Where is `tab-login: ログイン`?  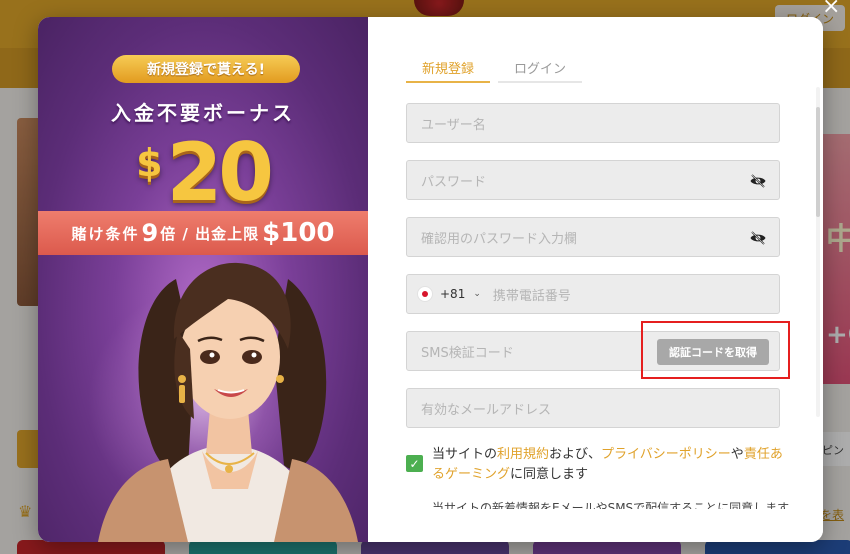
tab-login: ログイン is located at coordinates (540, 68).